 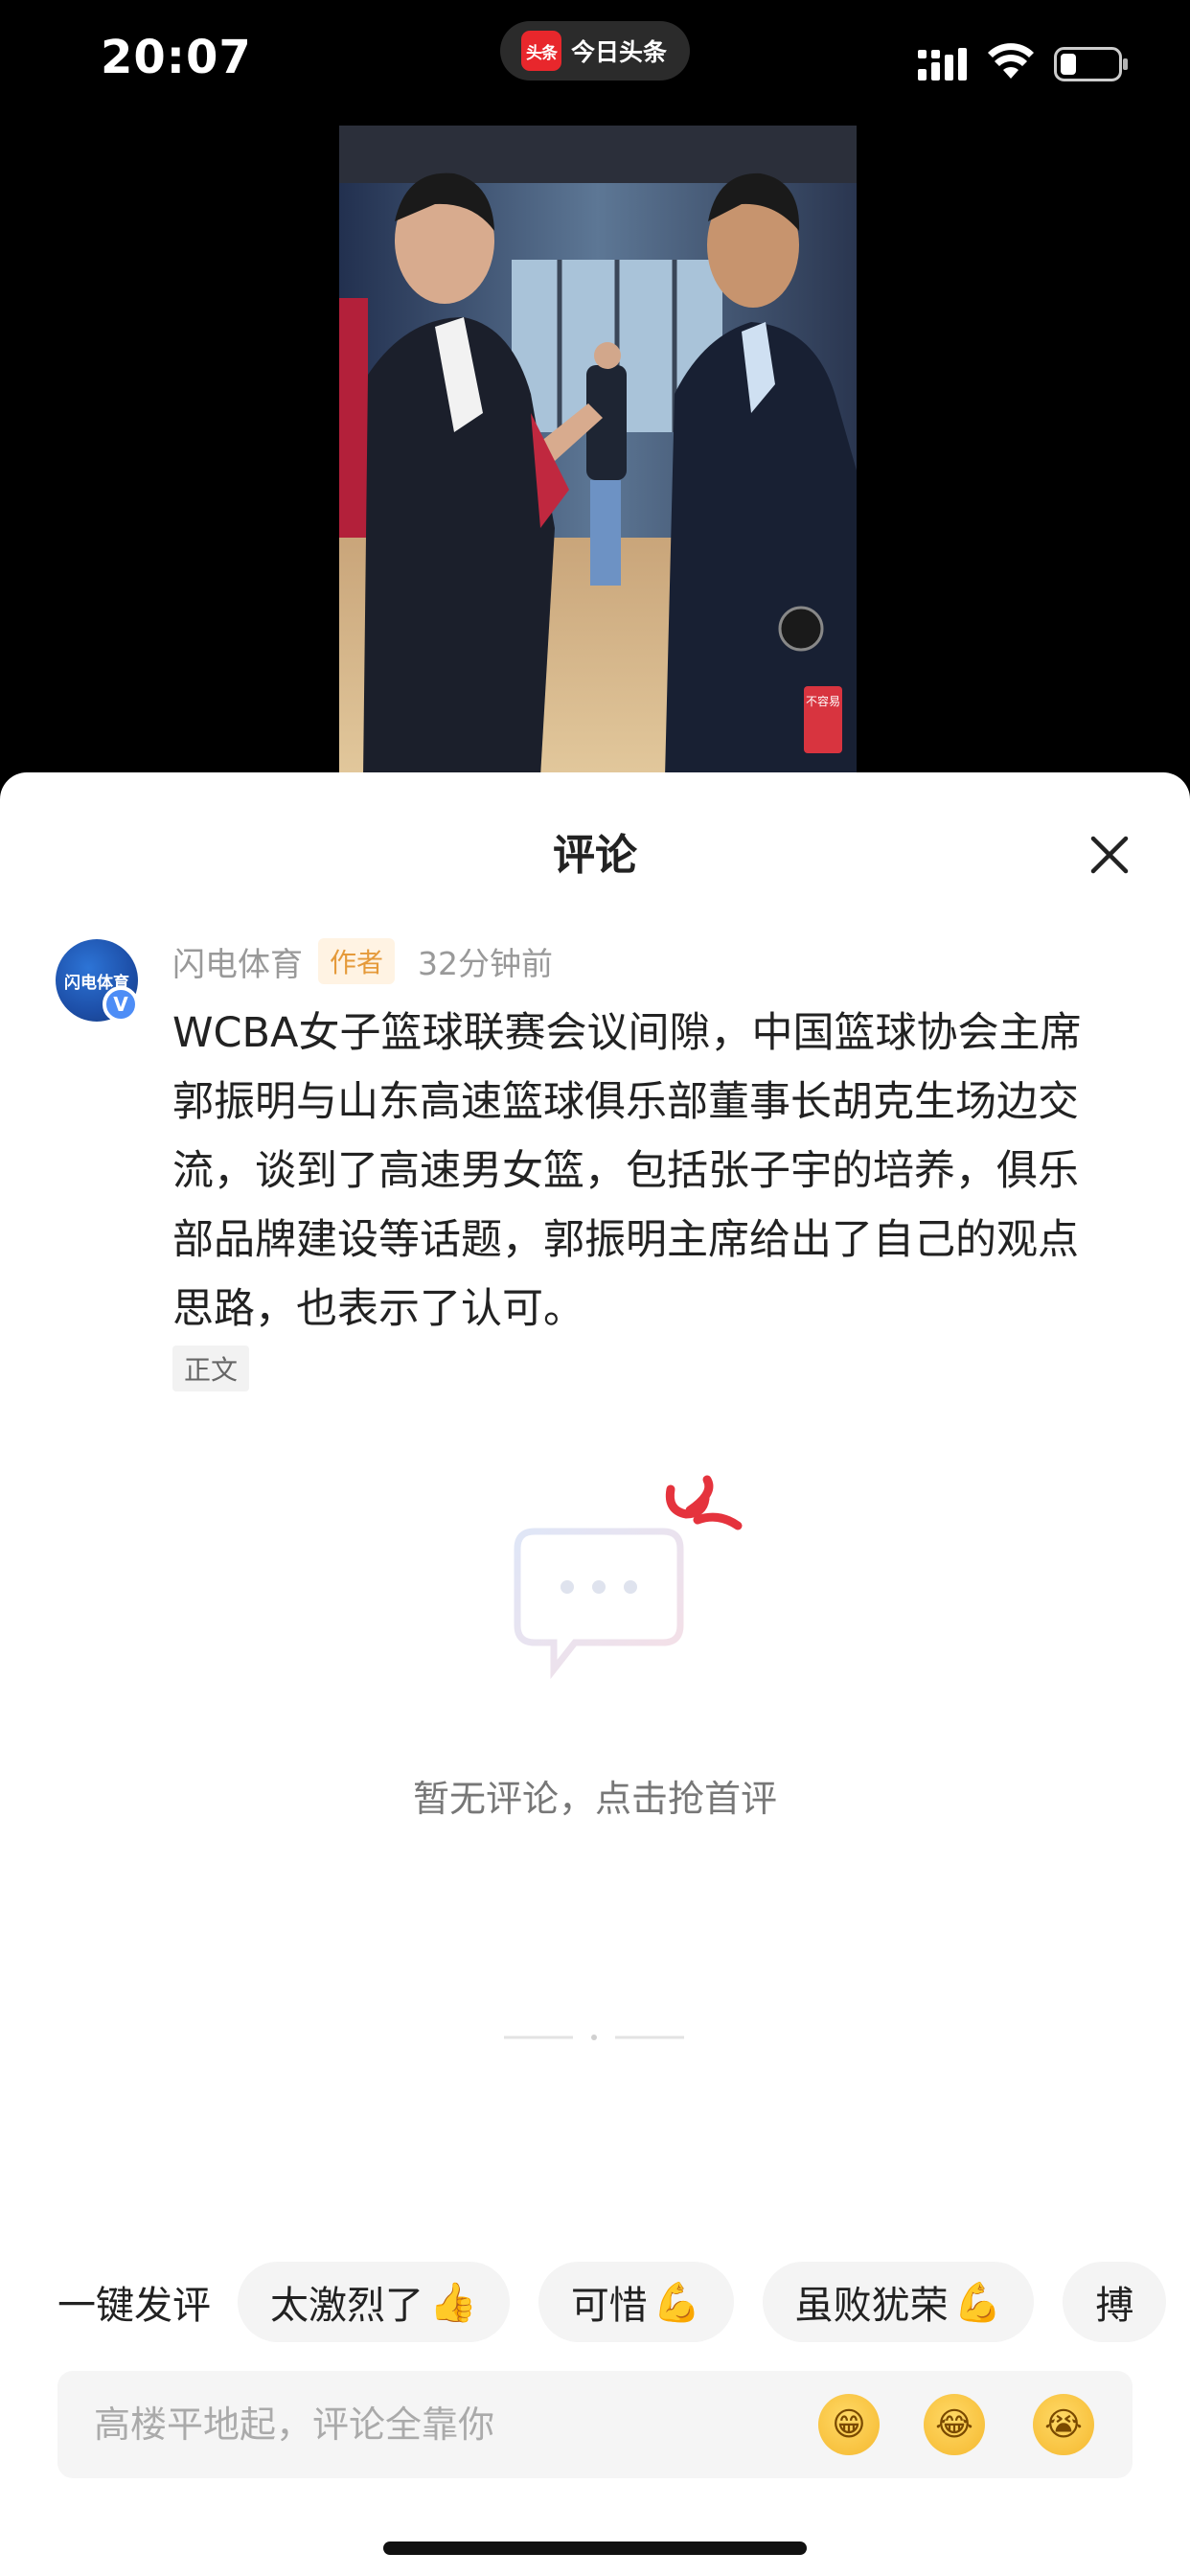 What do you see at coordinates (1091, 64) in the screenshot?
I see `battery-icon` at bounding box center [1091, 64].